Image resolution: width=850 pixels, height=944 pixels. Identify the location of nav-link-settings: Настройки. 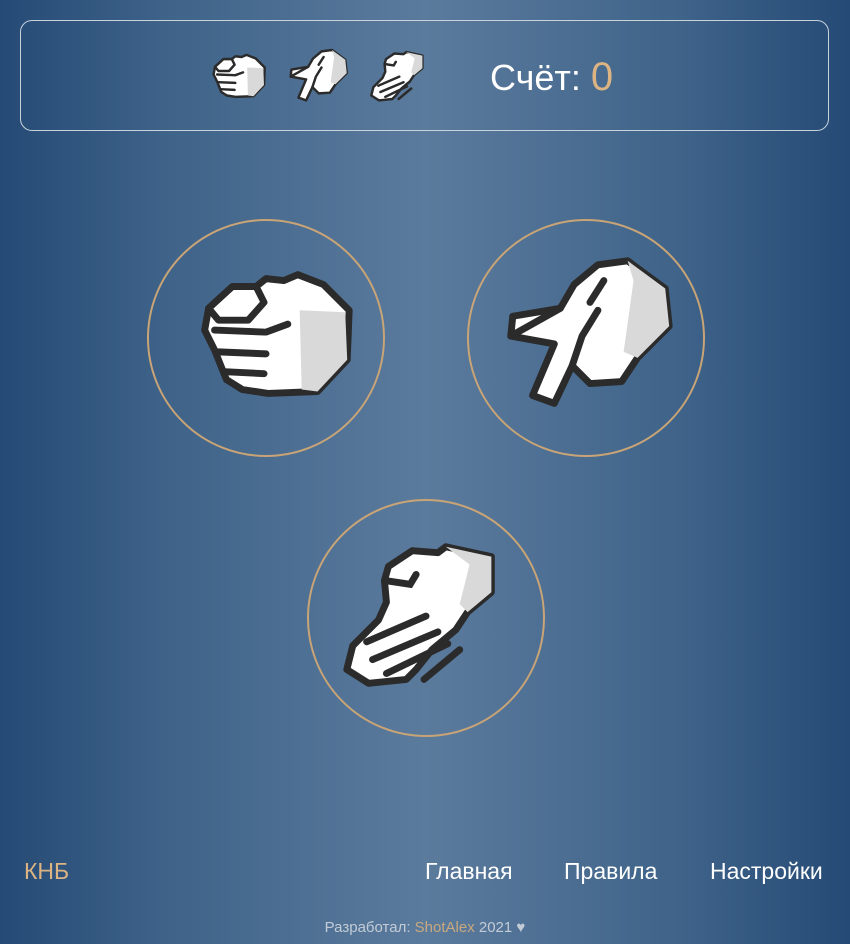
(766, 871).